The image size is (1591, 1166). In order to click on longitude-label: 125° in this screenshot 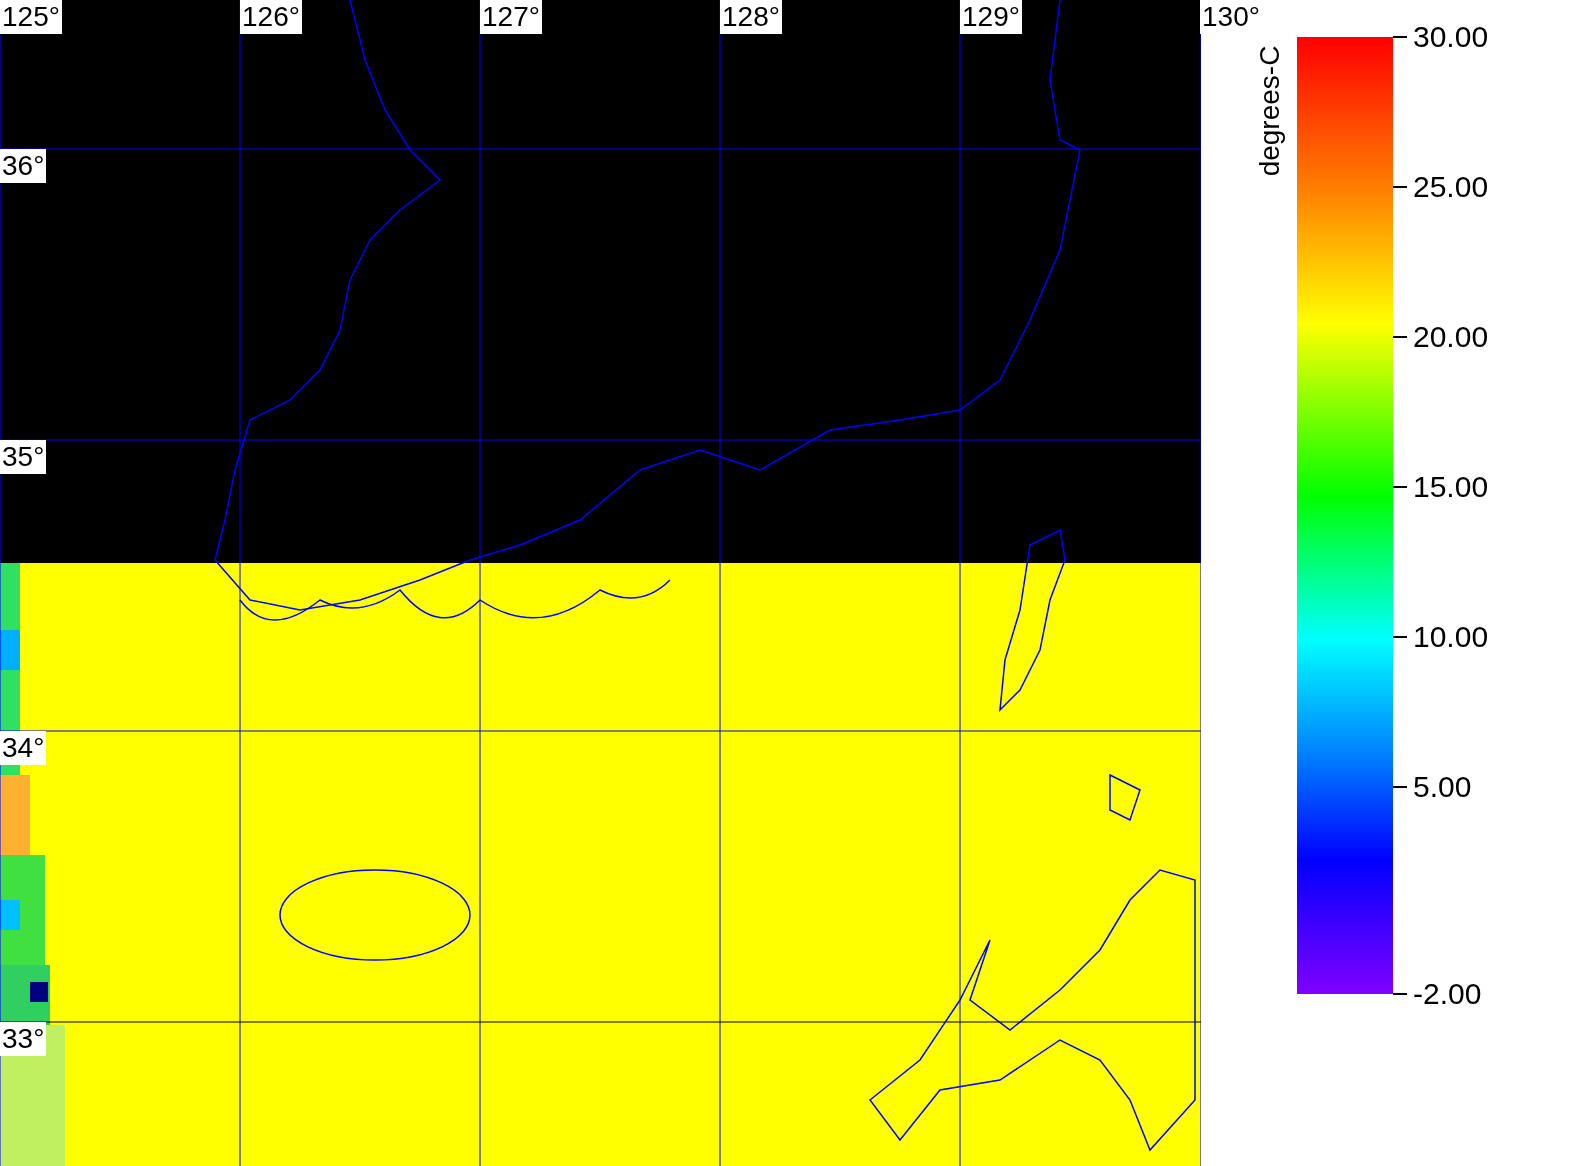, I will do `click(31, 17)`.